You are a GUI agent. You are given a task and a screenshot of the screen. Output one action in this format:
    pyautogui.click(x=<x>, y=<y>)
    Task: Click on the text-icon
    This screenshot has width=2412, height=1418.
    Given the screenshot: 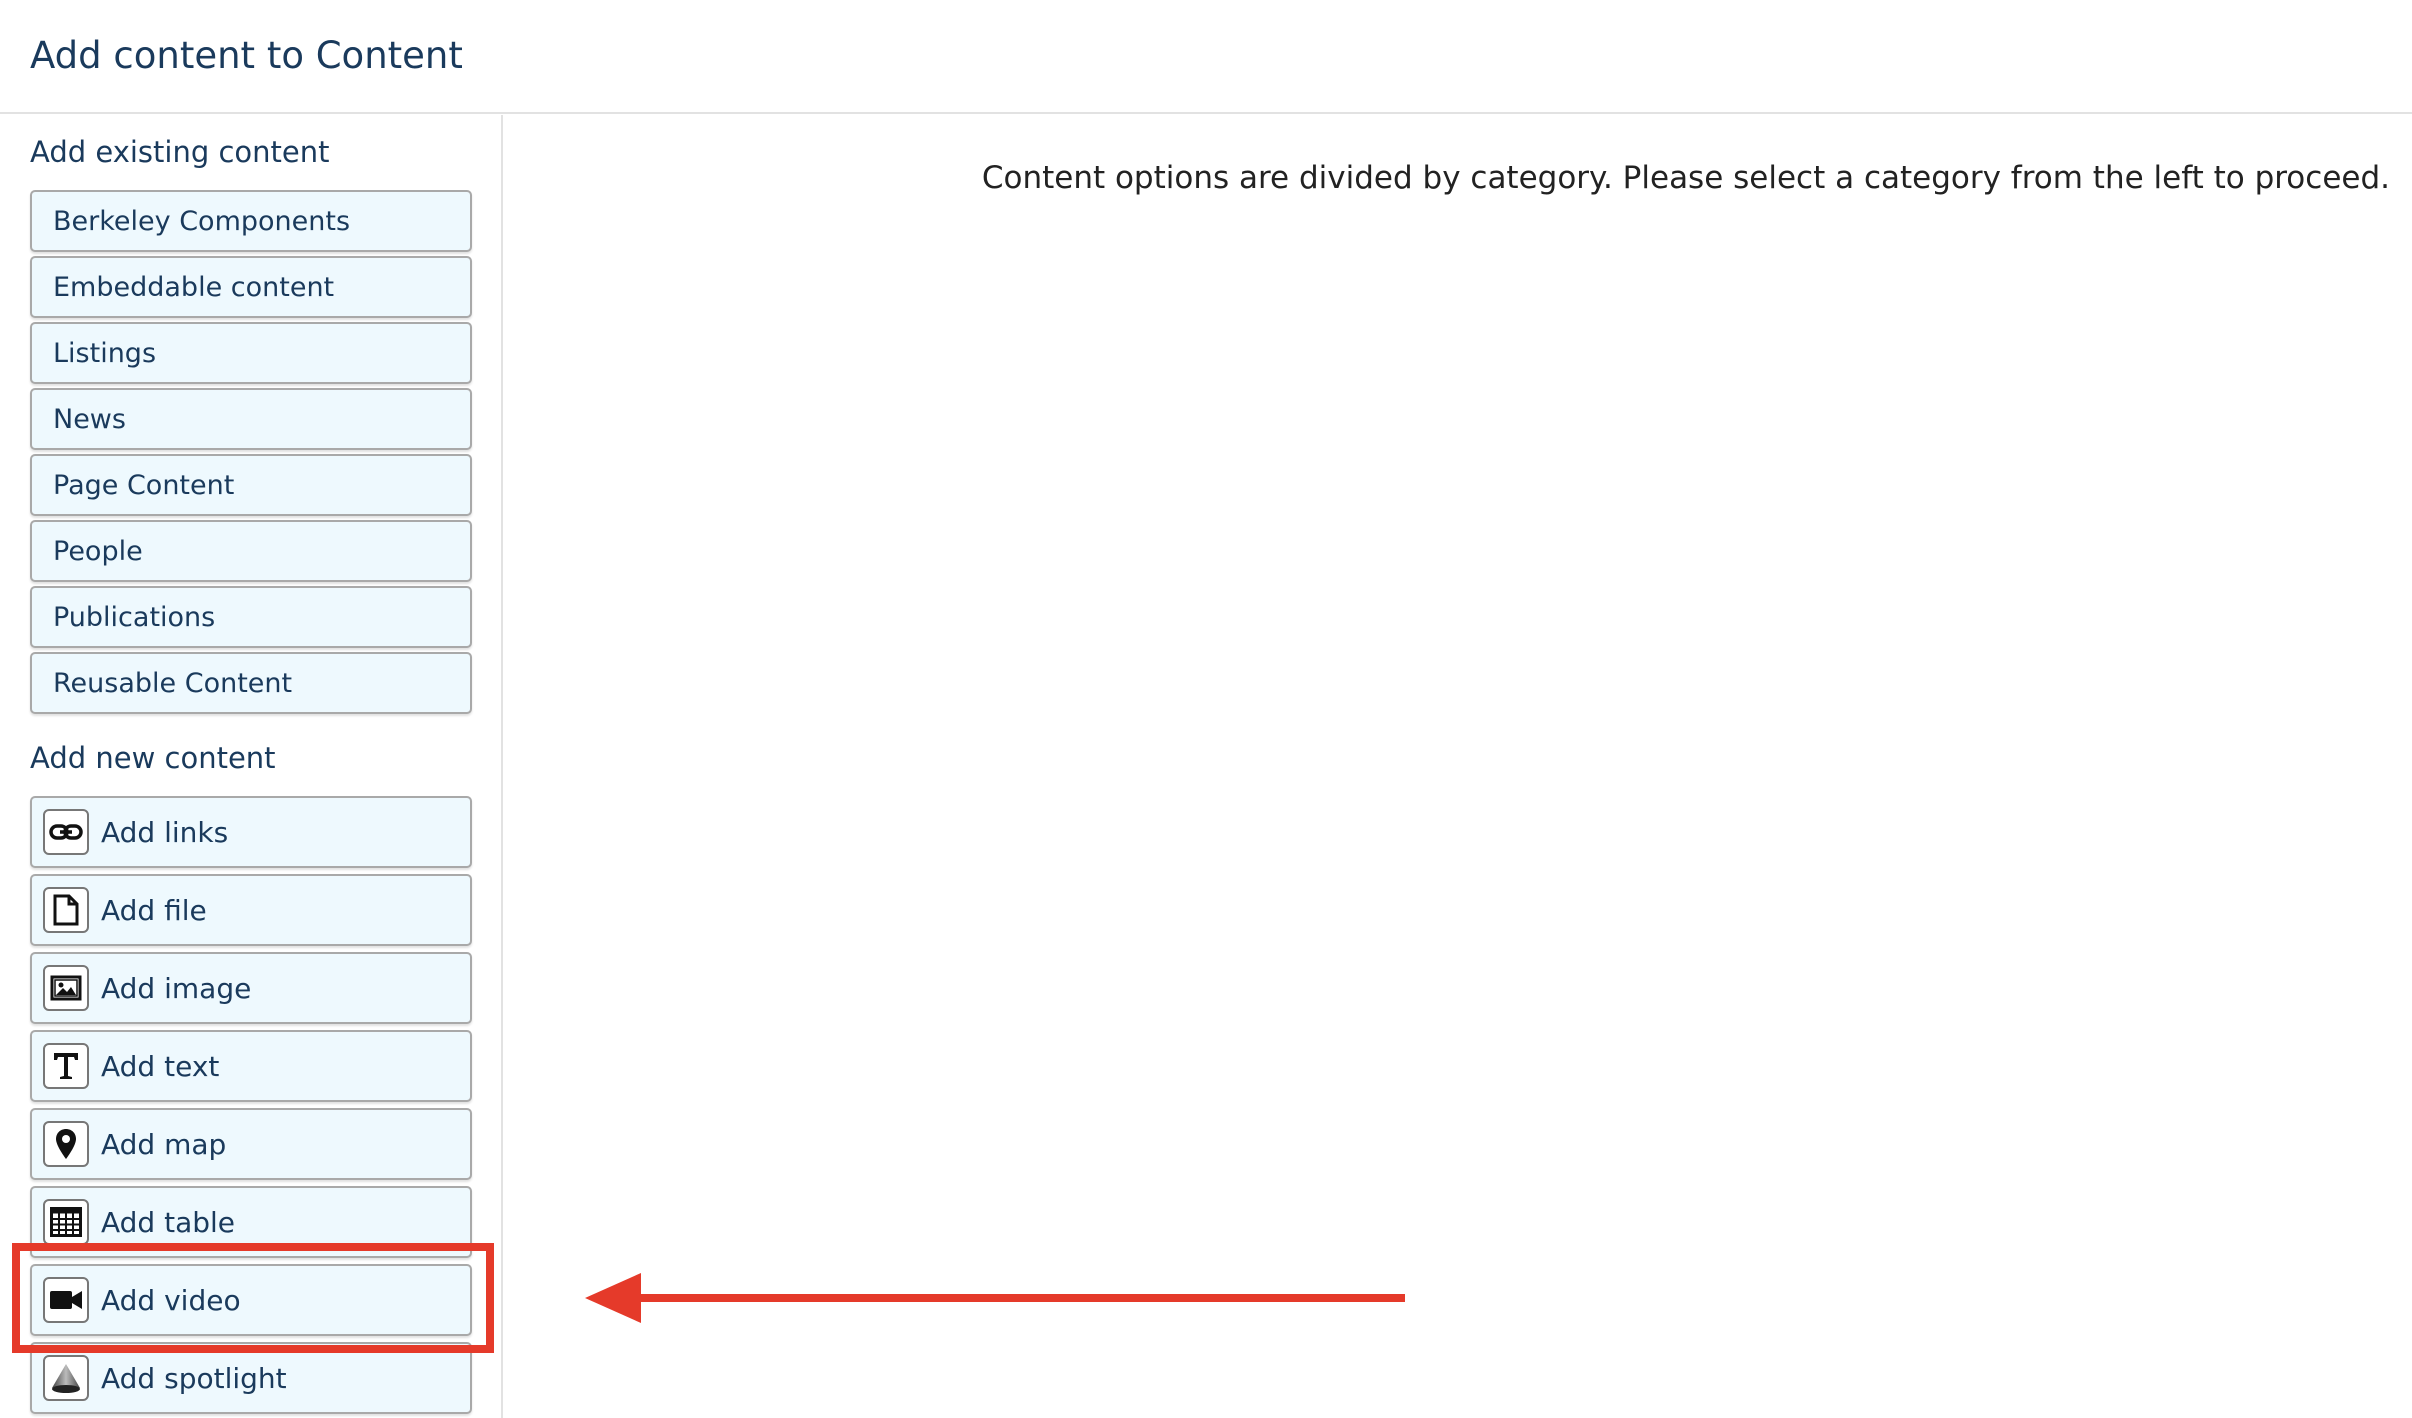 What is the action you would take?
    pyautogui.click(x=66, y=1066)
    